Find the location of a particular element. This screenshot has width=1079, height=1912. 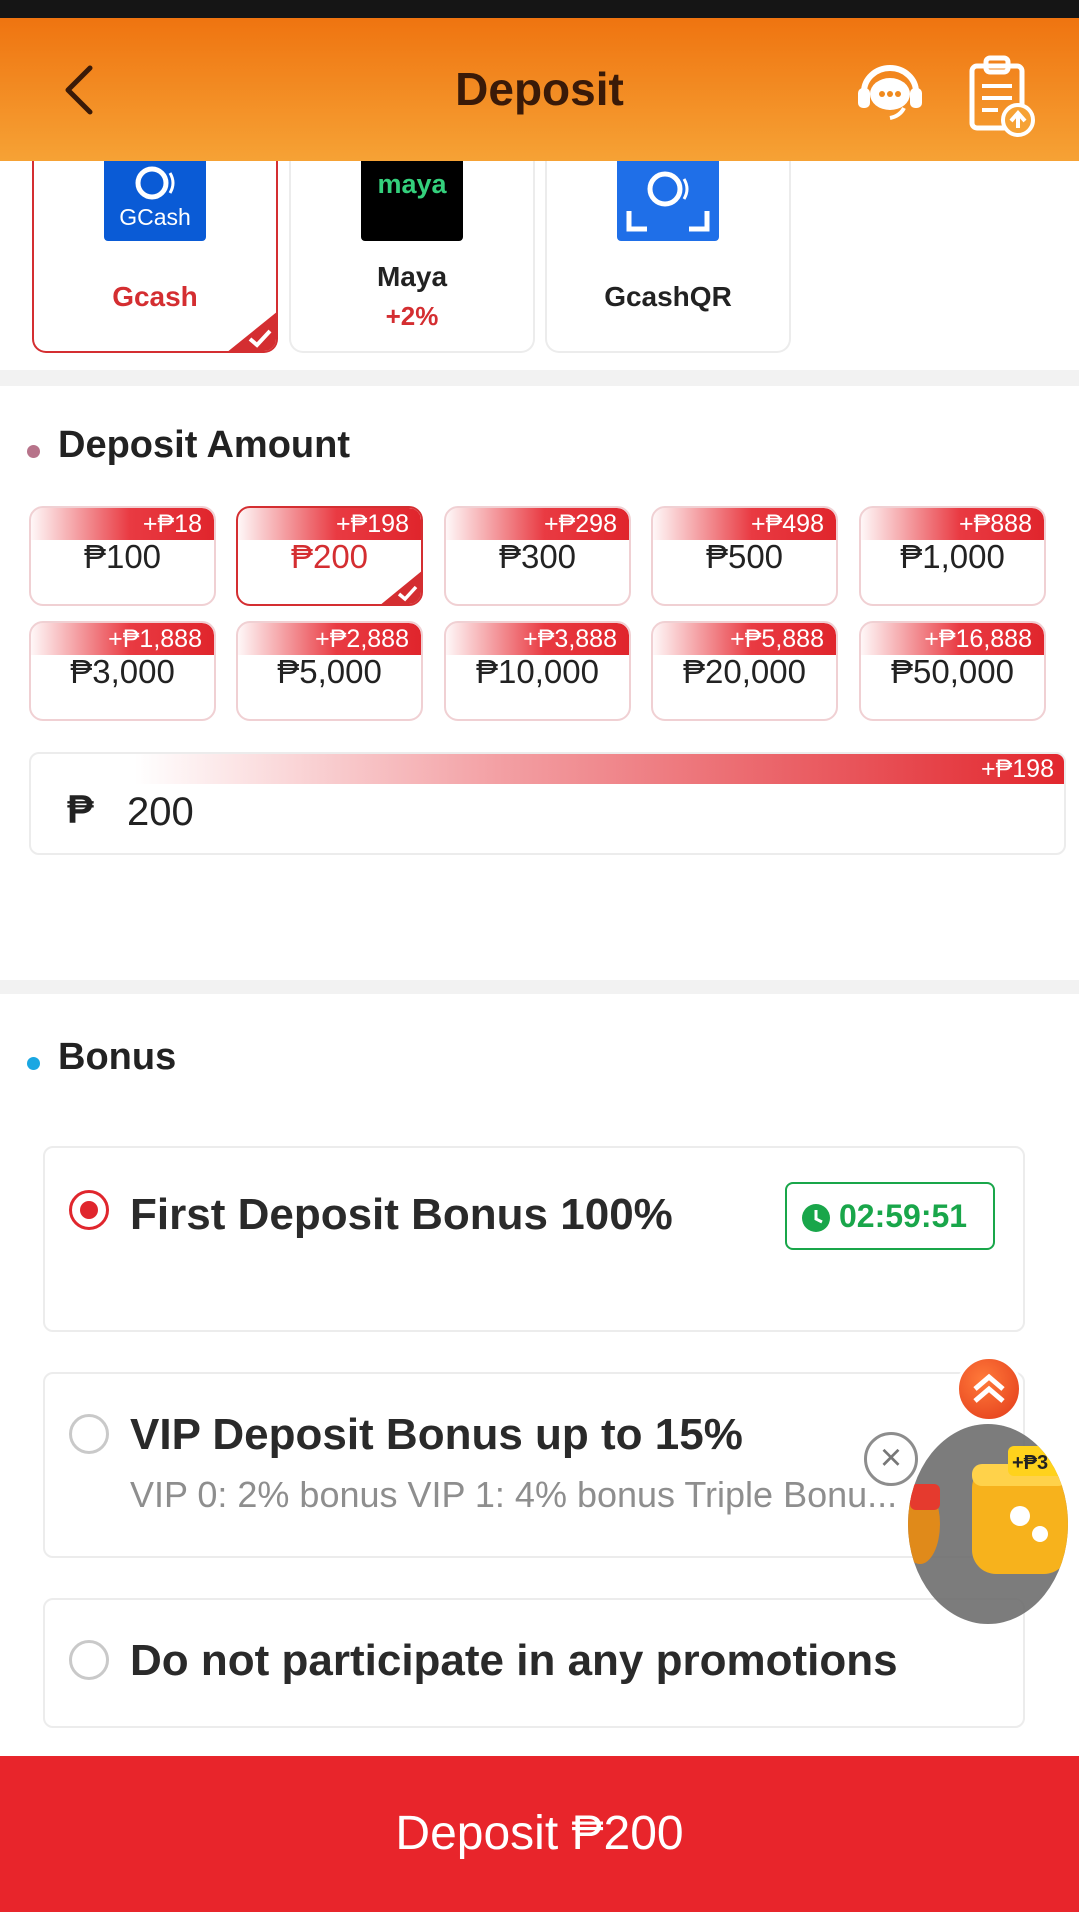

bonus-option-none: Do not participate in any promotions is located at coordinates (534, 1663).